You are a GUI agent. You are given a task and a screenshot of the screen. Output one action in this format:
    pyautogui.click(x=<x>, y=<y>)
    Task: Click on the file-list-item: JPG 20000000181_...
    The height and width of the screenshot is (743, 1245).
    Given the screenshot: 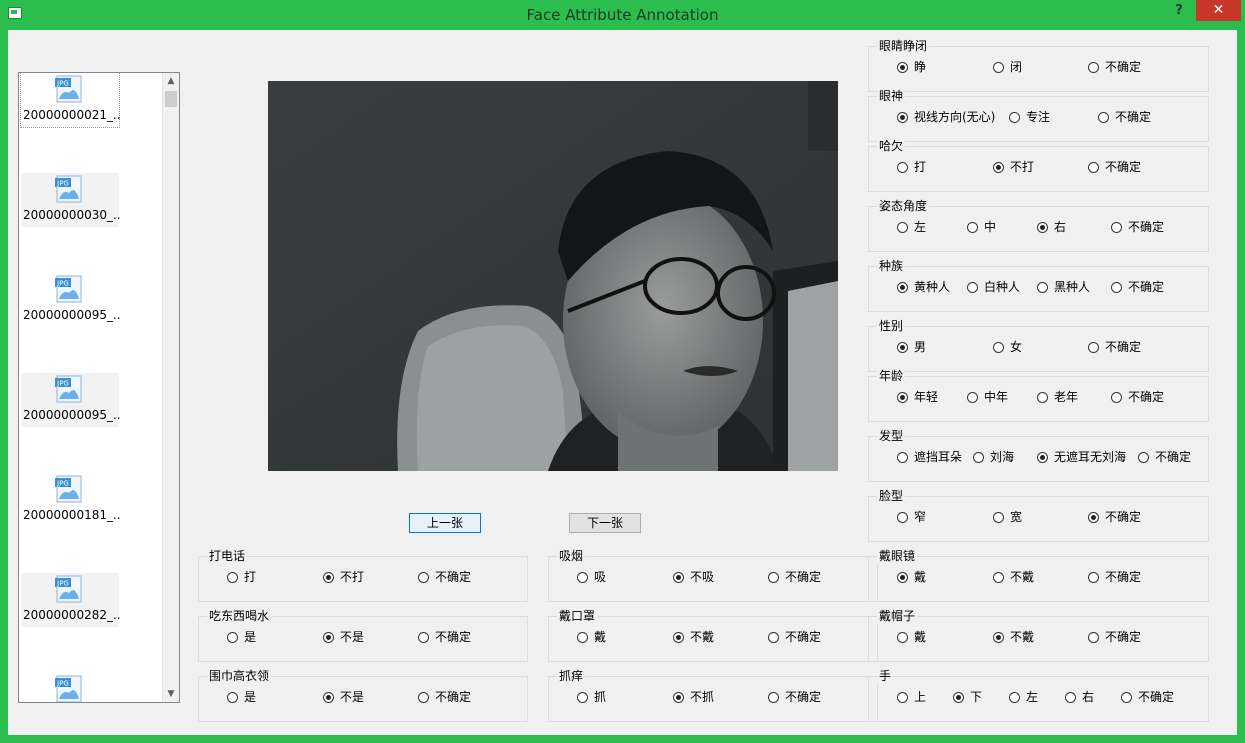 What is the action you would take?
    pyautogui.click(x=71, y=500)
    